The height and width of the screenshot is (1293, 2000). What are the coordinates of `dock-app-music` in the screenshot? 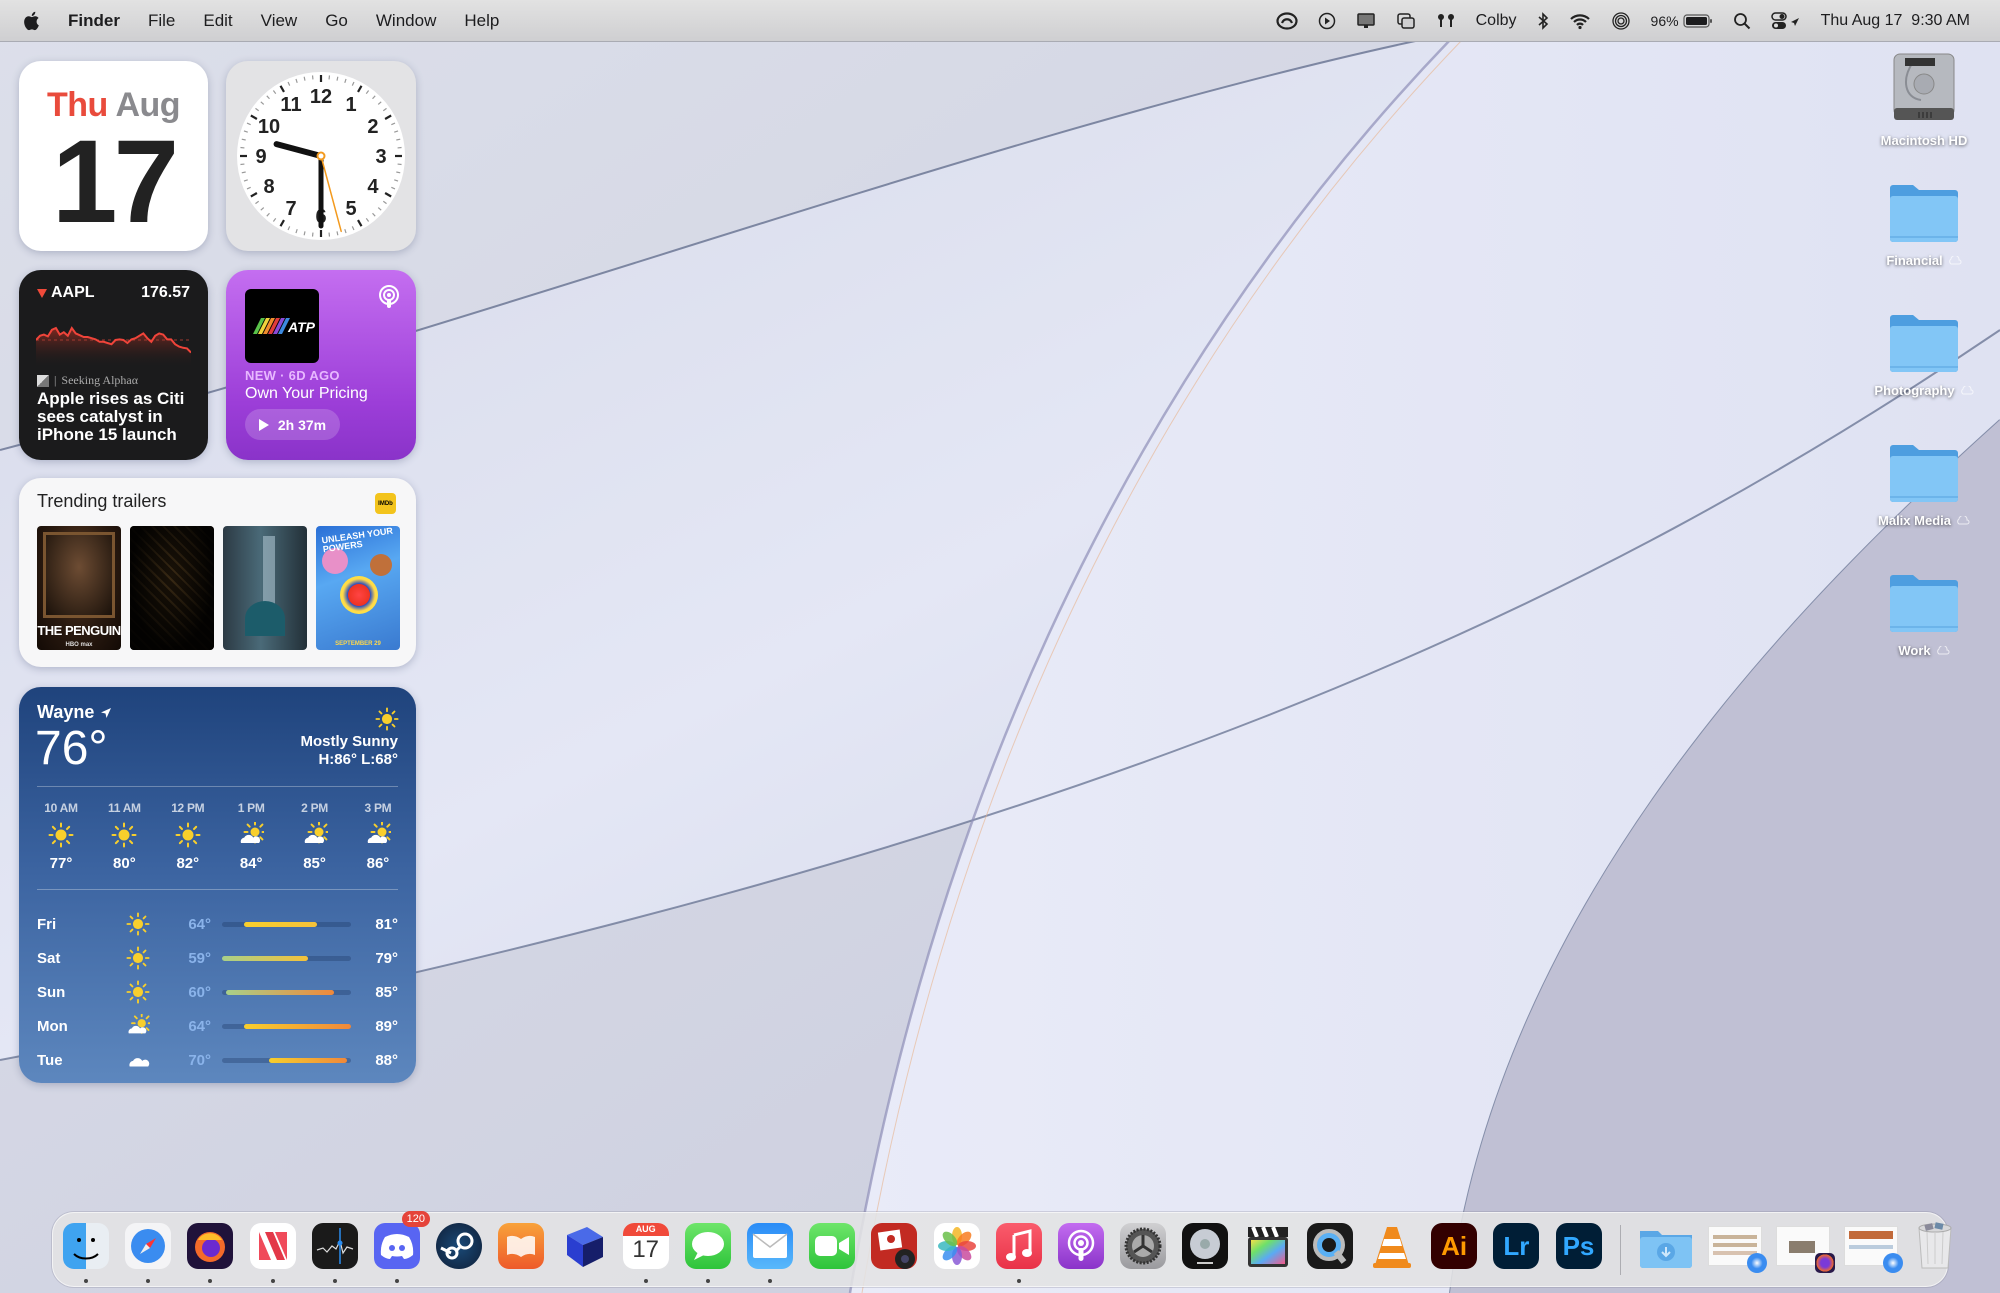 It's located at (1018, 1253).